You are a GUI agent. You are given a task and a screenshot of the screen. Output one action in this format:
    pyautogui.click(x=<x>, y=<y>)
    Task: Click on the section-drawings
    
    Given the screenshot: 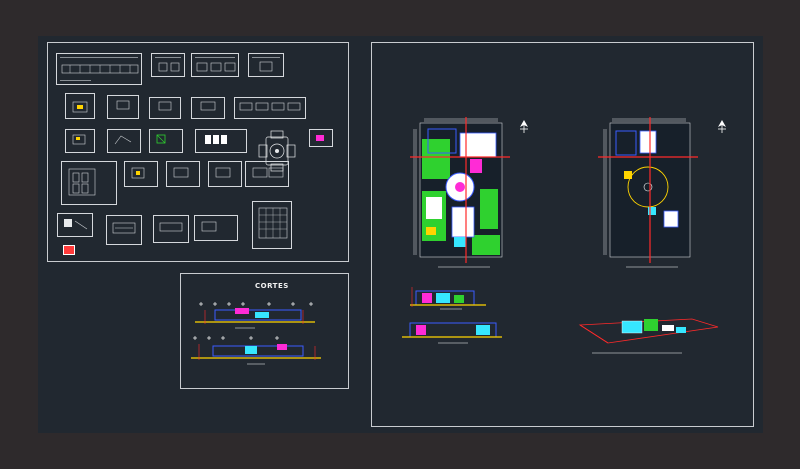 What is the action you would take?
    pyautogui.click(x=256, y=333)
    